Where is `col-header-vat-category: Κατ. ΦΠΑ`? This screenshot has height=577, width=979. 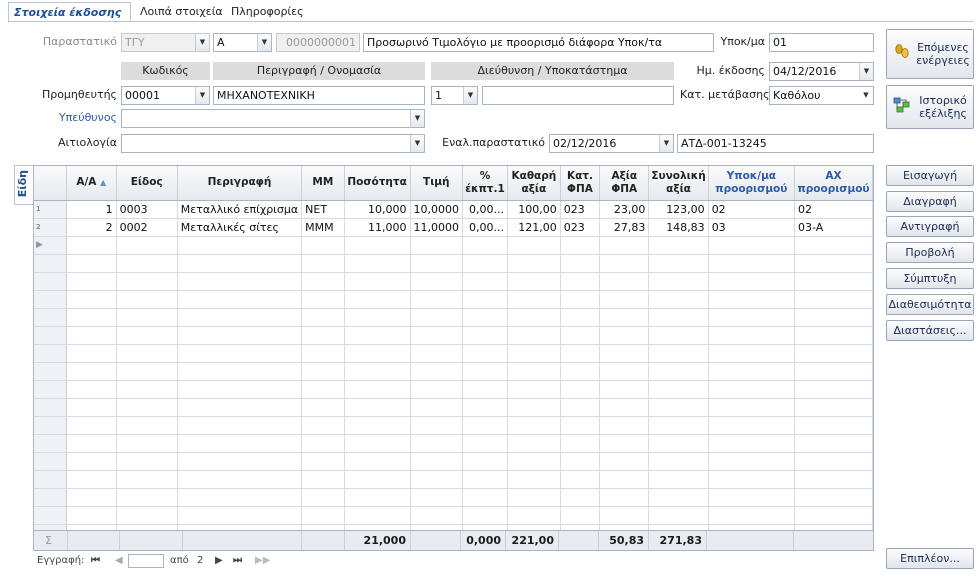
col-header-vat-category: Κατ. ΦΠΑ is located at coordinates (580, 183).